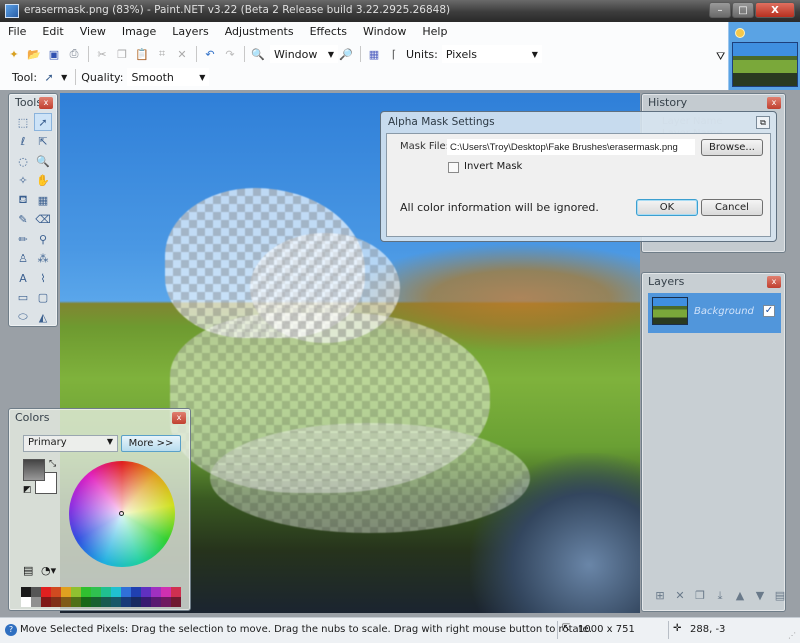 Image resolution: width=800 pixels, height=643 pixels. I want to click on menu-effects: Effects, so click(328, 31).